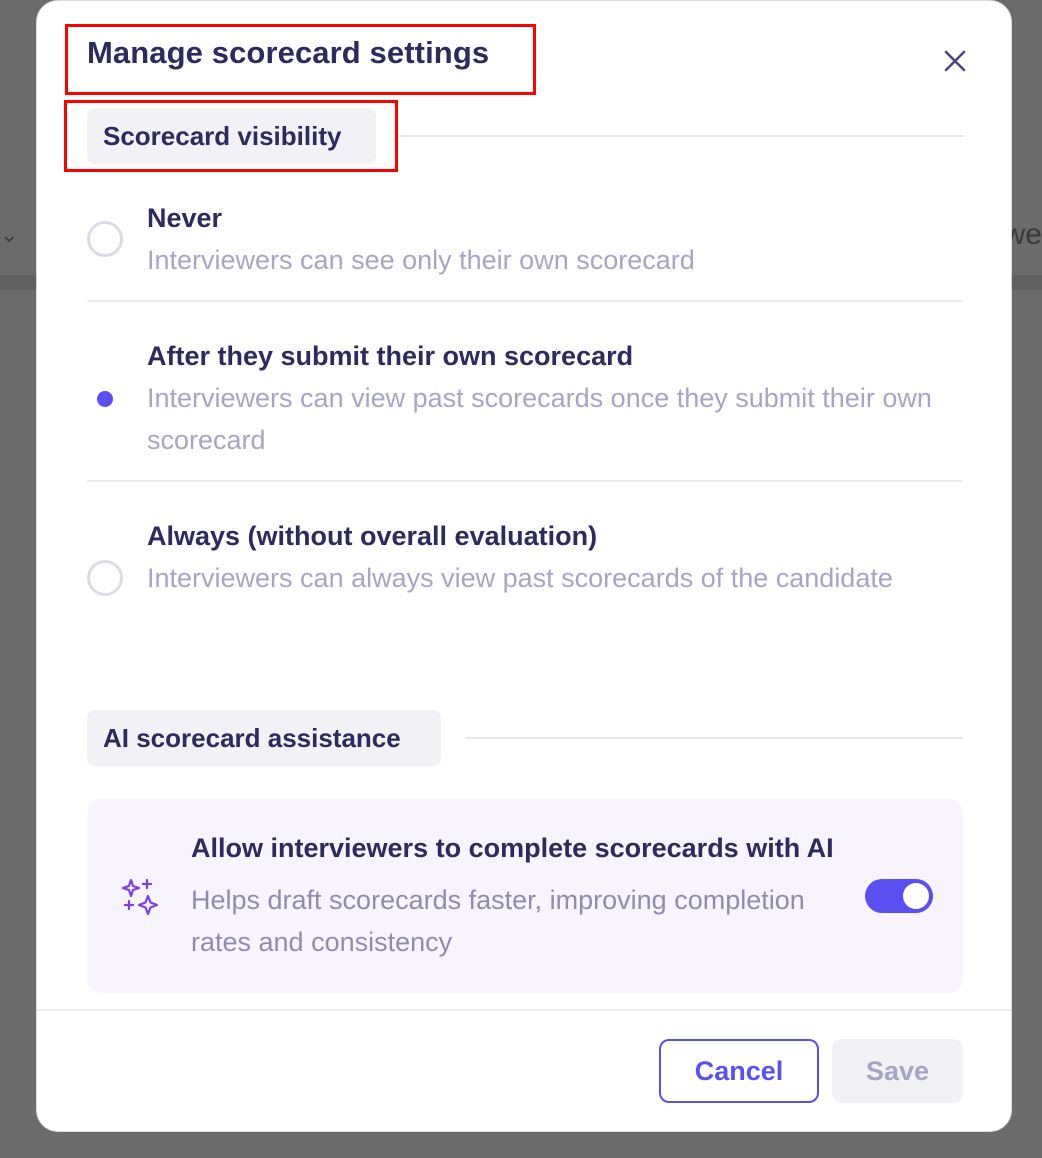 The height and width of the screenshot is (1158, 1042). What do you see at coordinates (390, 356) in the screenshot?
I see `option-title: After they submit their own scorecard` at bounding box center [390, 356].